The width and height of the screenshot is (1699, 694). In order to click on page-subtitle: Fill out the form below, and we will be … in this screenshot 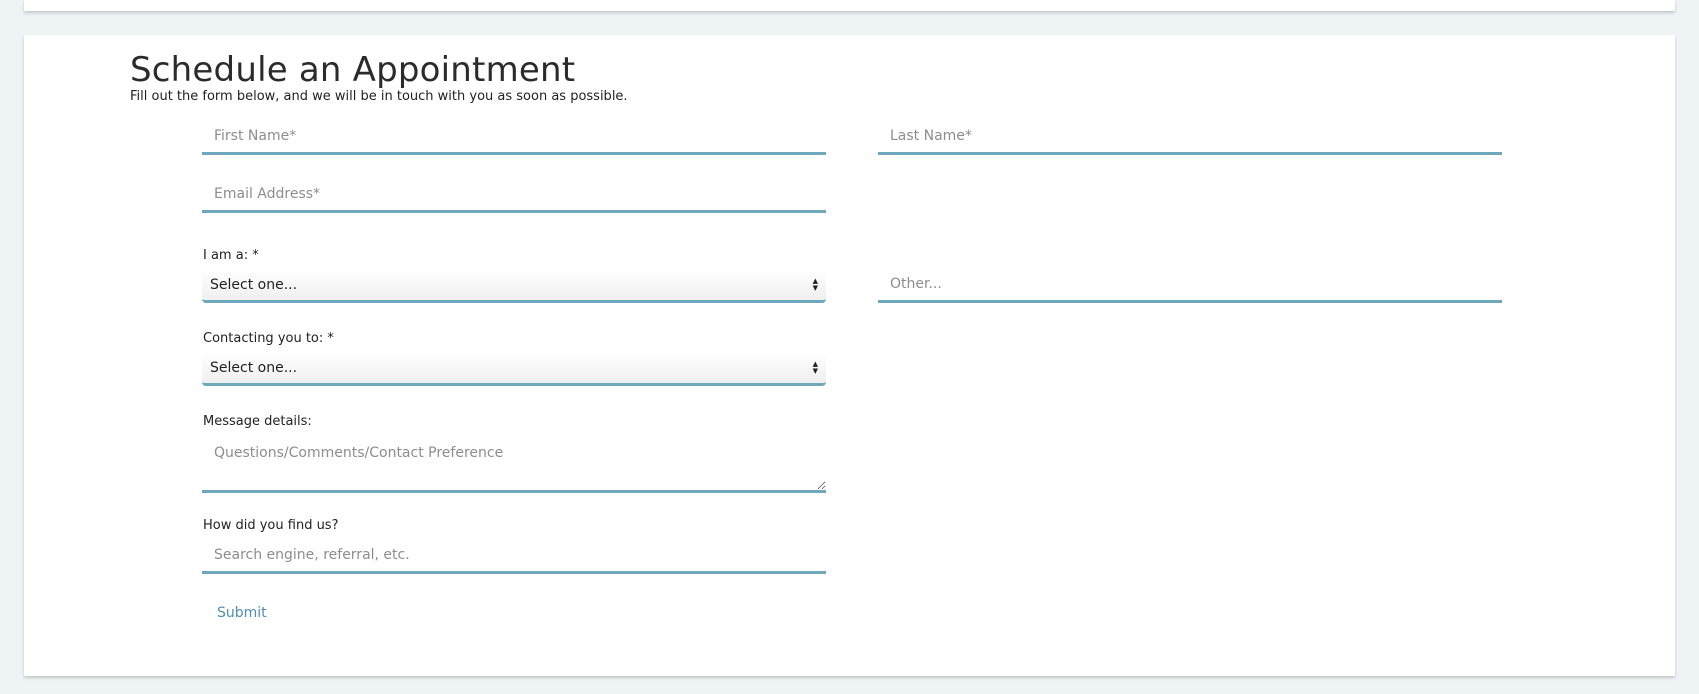, I will do `click(379, 96)`.